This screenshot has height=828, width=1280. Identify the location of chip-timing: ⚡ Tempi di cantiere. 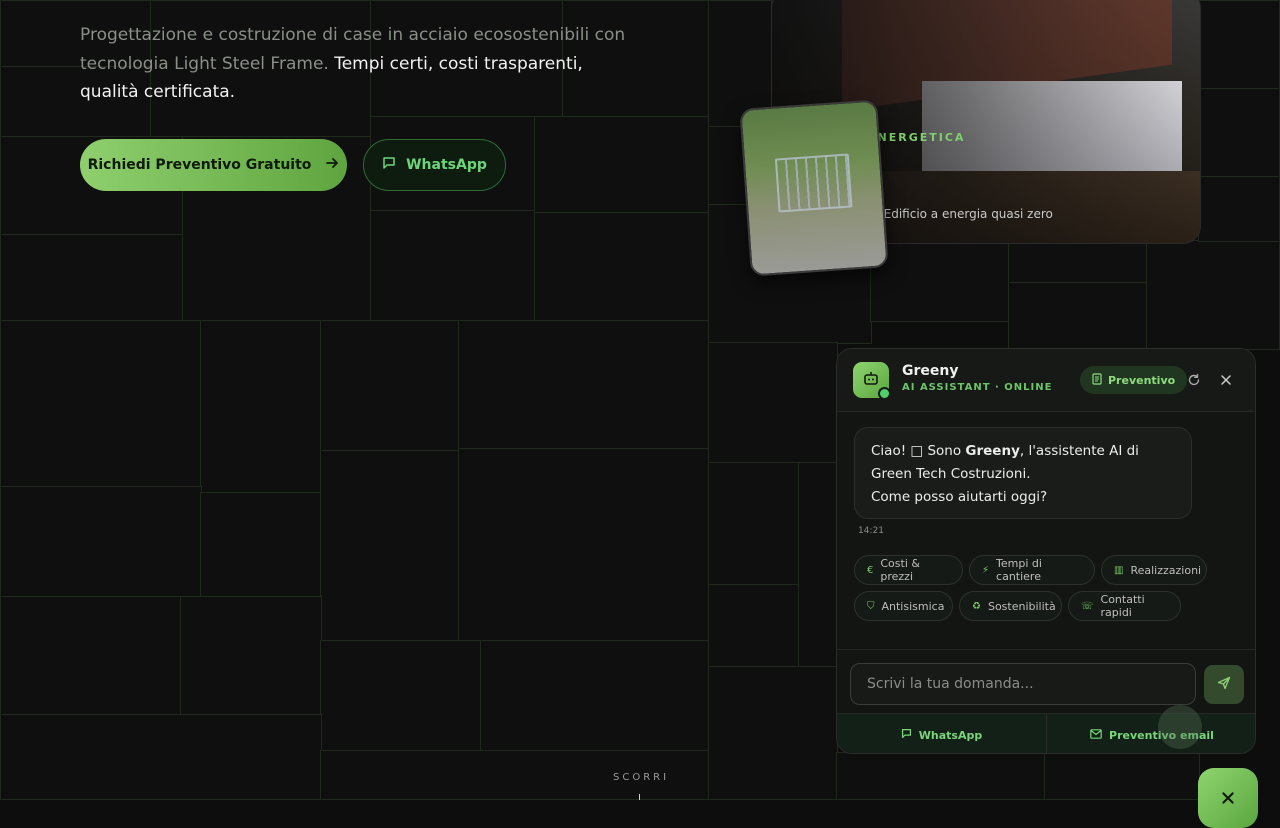
(1032, 570).